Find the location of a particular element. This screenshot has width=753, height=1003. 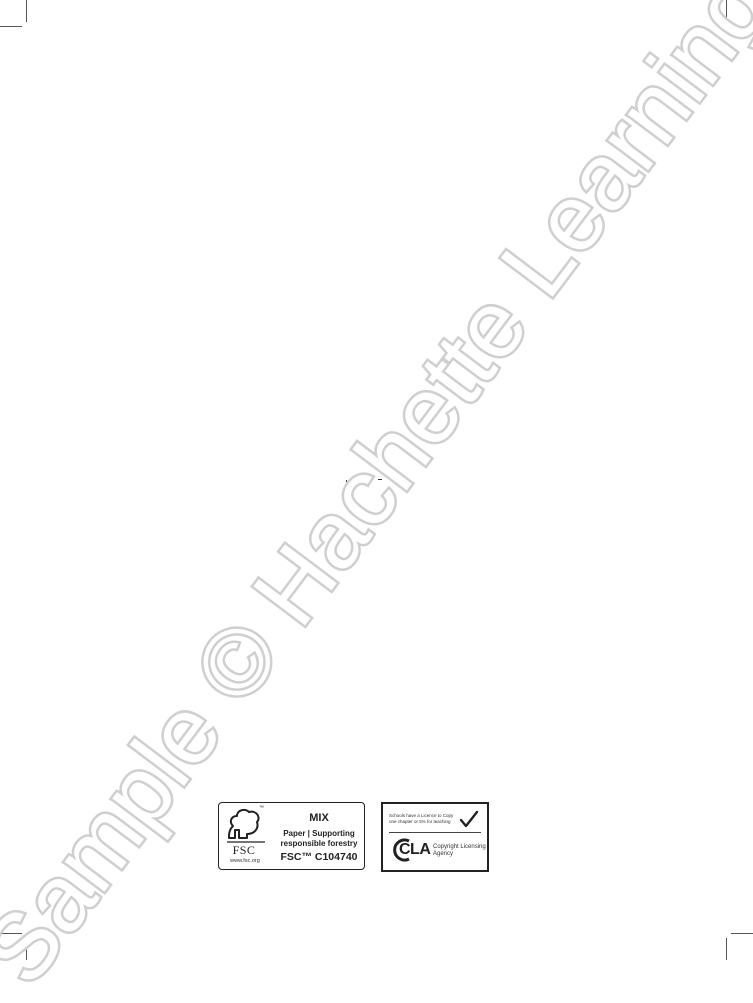

divider is located at coordinates (435, 832).